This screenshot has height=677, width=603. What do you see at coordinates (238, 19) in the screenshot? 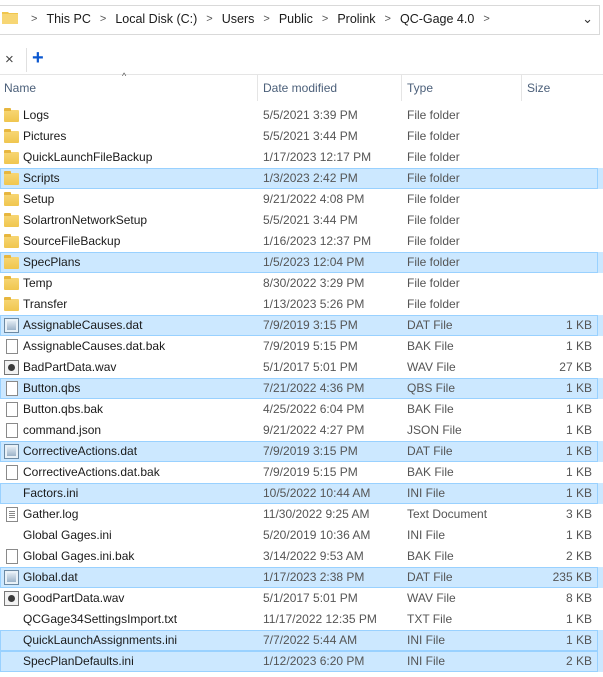
I see `breadcrumb-segment: Users` at bounding box center [238, 19].